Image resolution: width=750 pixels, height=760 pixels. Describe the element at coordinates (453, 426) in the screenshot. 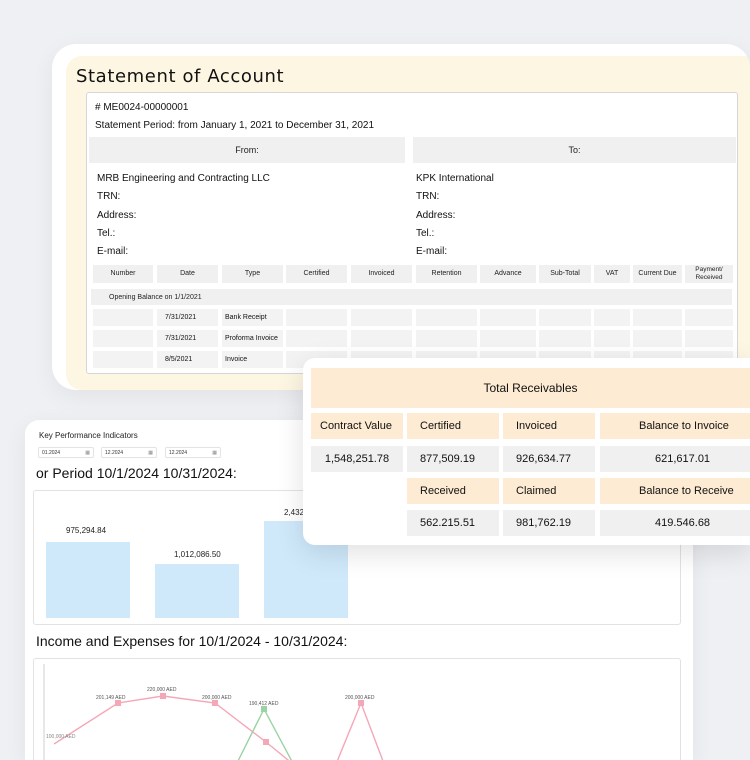

I see `certified-label: Certified` at that location.